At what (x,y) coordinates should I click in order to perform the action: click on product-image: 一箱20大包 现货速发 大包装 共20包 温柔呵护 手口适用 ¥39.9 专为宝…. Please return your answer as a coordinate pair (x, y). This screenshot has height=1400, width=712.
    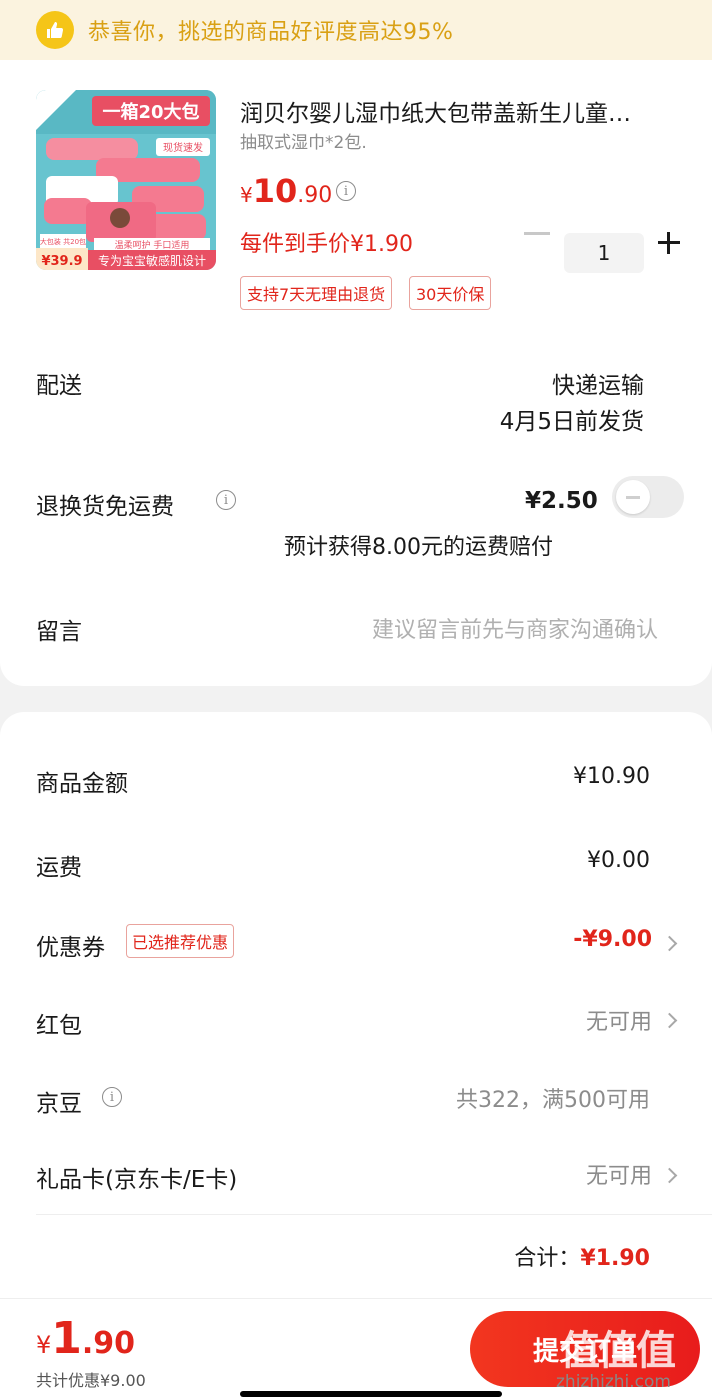
    Looking at the image, I should click on (126, 180).